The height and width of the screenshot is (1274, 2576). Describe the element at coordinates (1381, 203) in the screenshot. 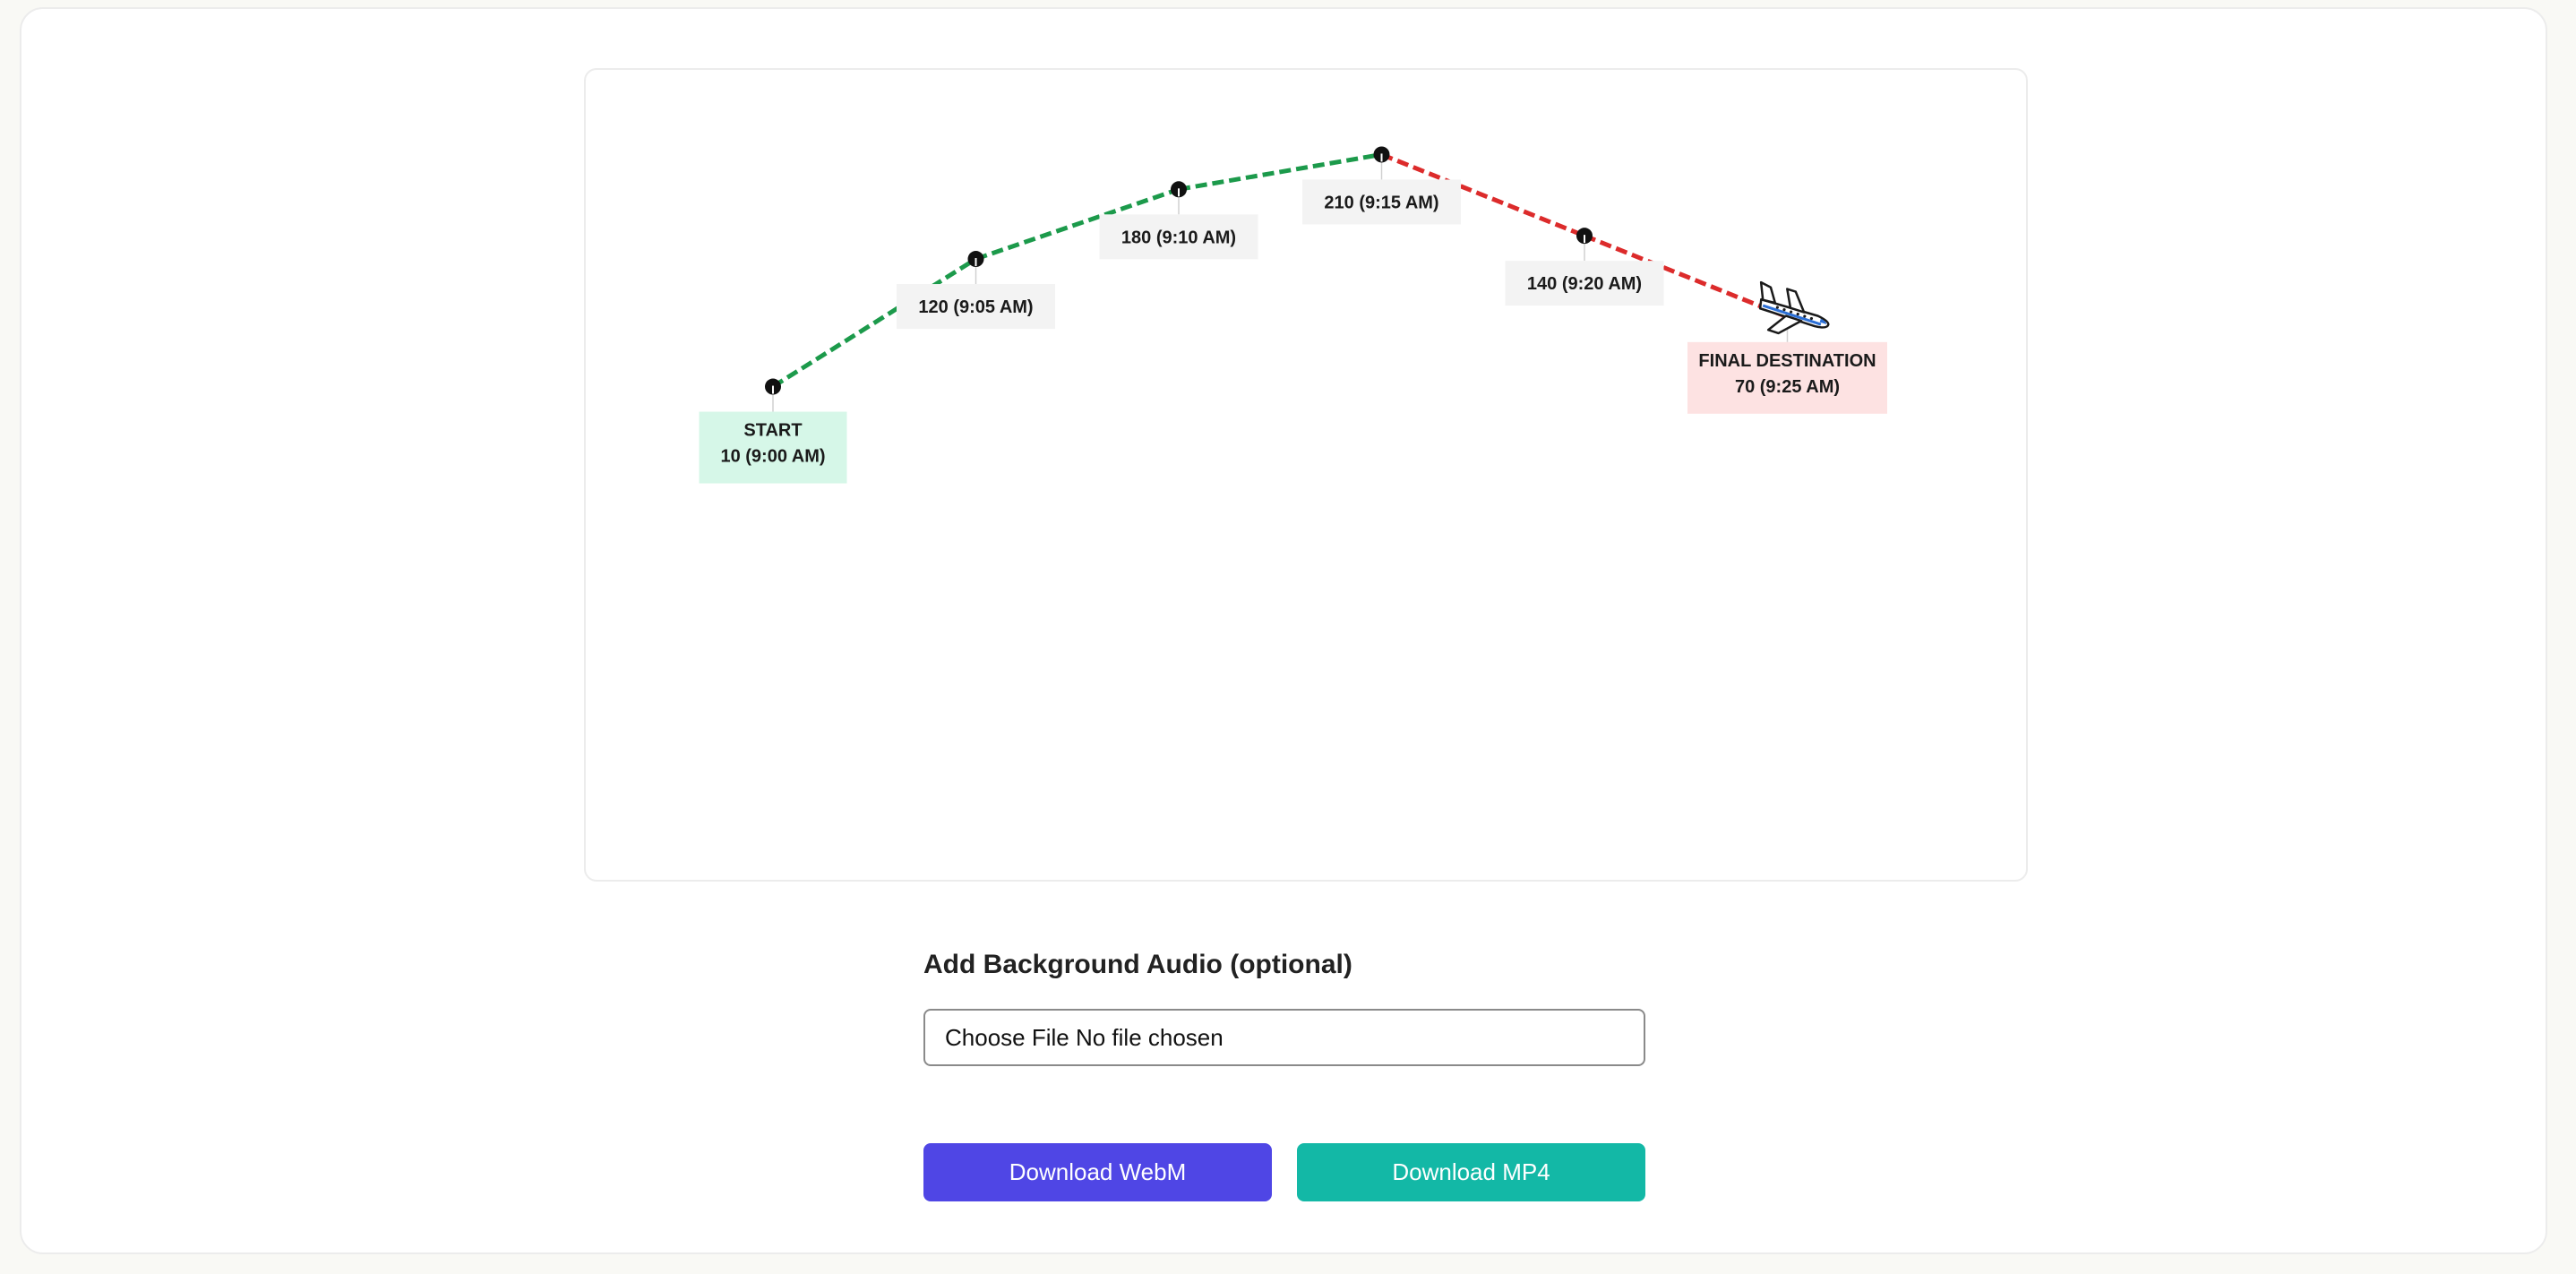

I see `point-label-4-line-1: 210 (9:15 AM)` at that location.